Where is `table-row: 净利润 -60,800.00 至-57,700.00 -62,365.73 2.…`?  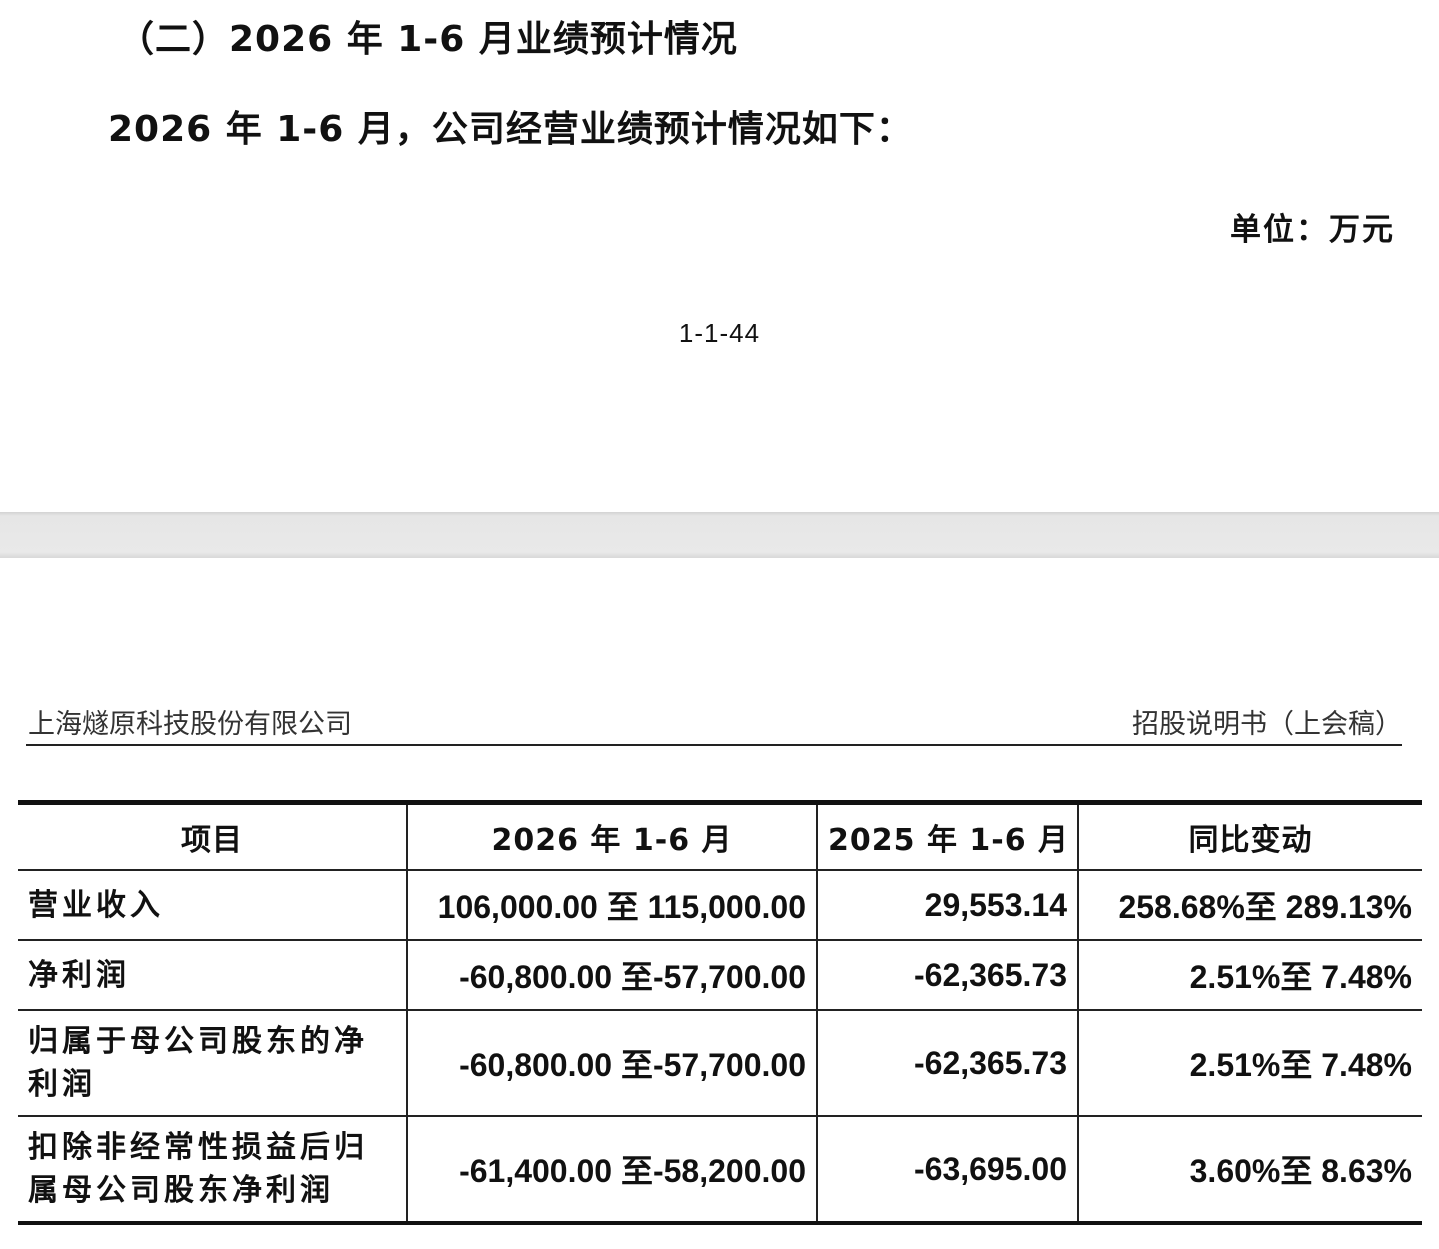
table-row: 净利润 -60,800.00 至-57,700.00 -62,365.73 2.… is located at coordinates (720, 975).